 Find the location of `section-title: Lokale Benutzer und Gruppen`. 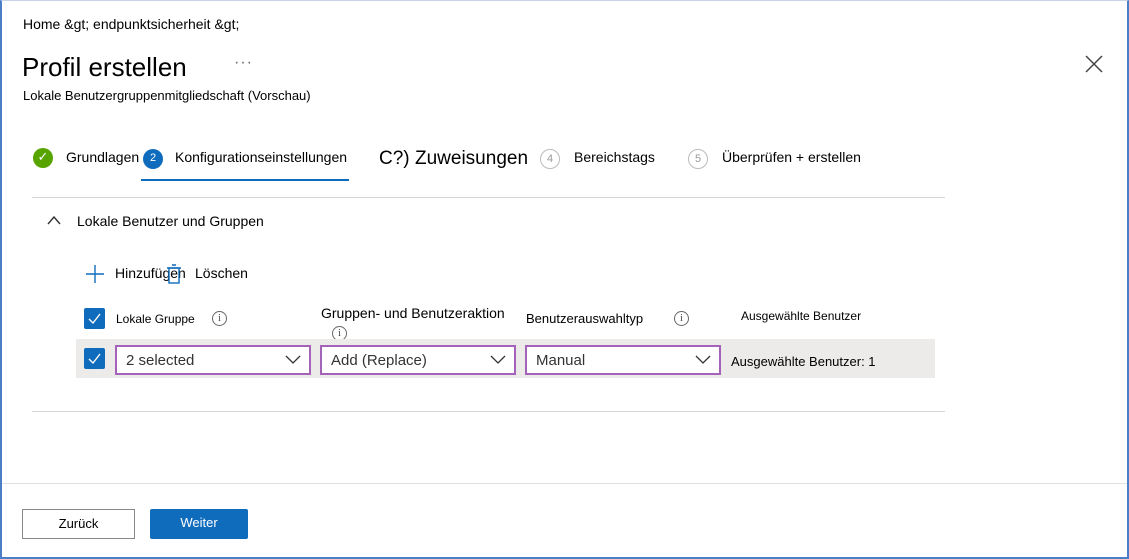

section-title: Lokale Benutzer und Gruppen is located at coordinates (170, 221).